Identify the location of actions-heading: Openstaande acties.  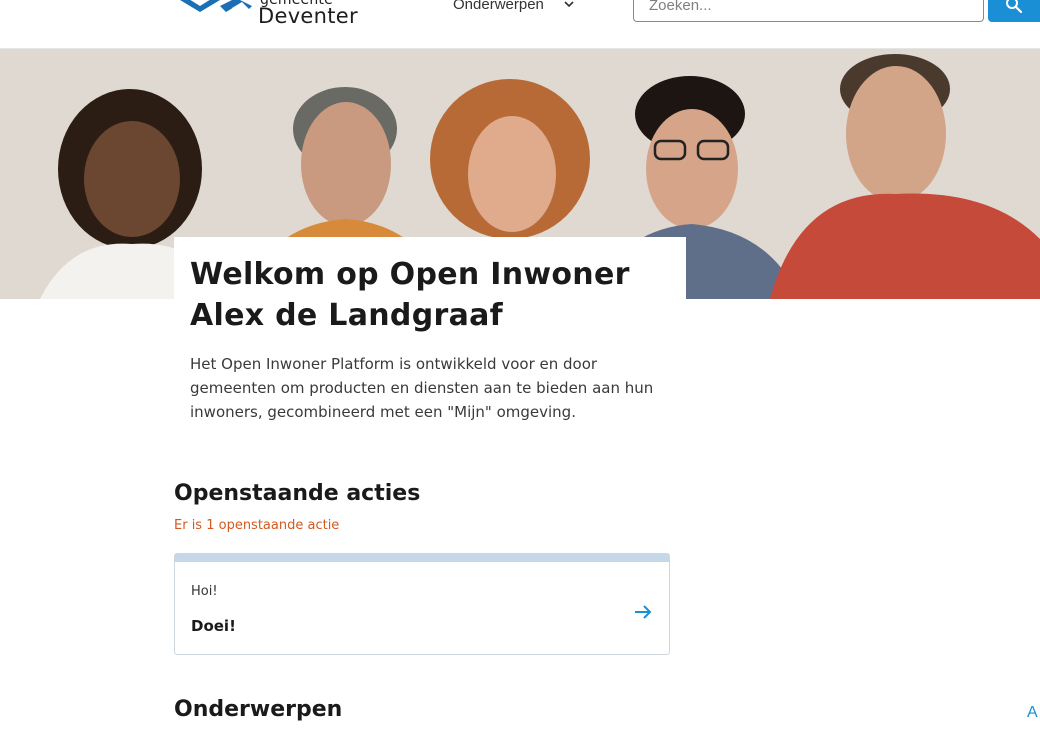
(297, 493).